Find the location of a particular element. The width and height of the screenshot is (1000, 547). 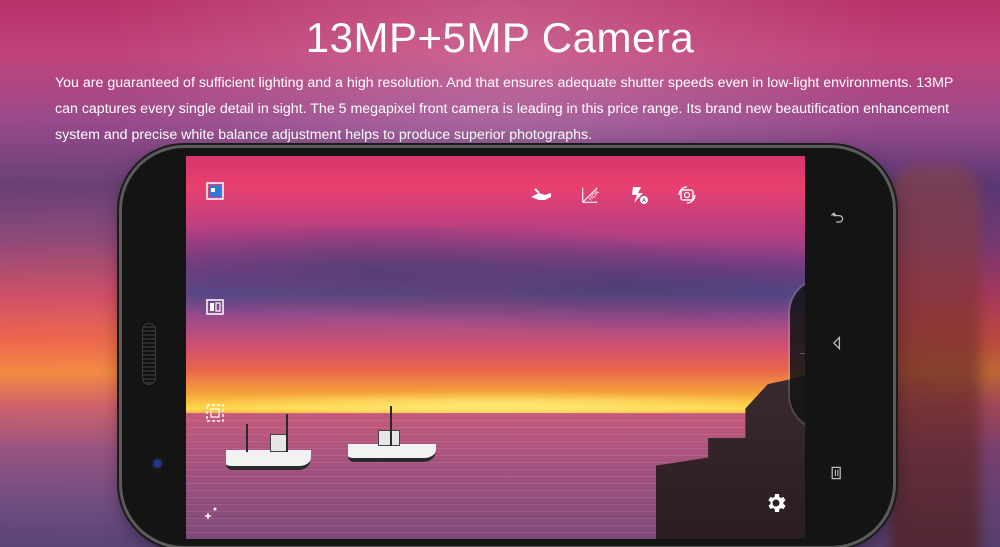

switch-camera-icon is located at coordinates (687, 195).